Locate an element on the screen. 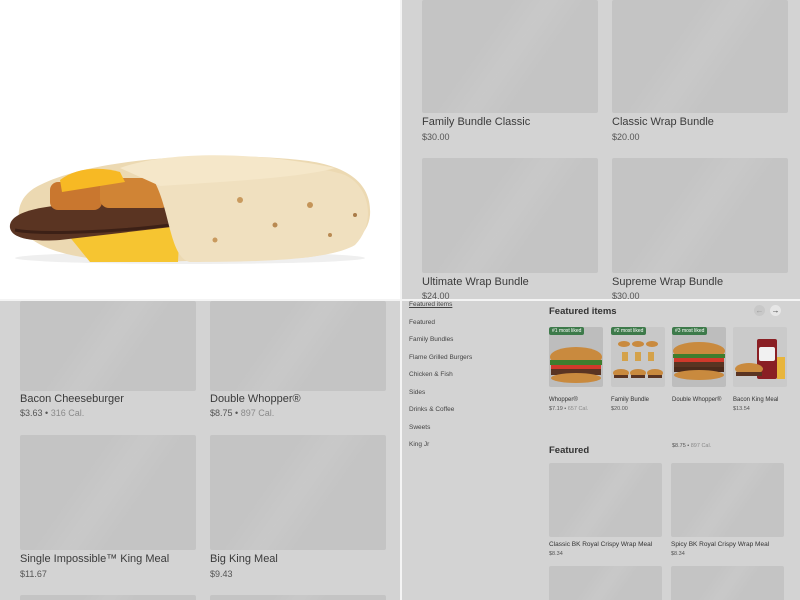 The image size is (800, 600). bundle-card: Classic Wrap Bundle $20.00 is located at coordinates (700, 72).